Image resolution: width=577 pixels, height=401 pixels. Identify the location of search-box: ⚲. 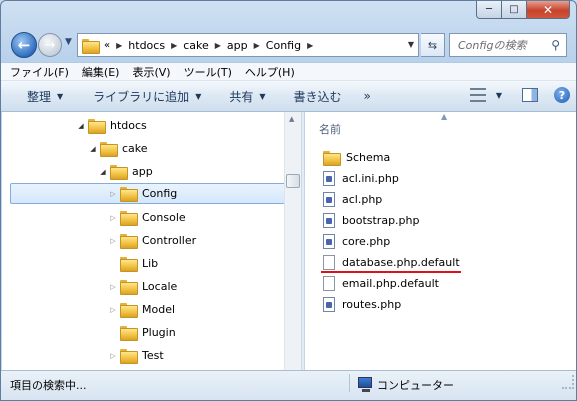
(508, 45).